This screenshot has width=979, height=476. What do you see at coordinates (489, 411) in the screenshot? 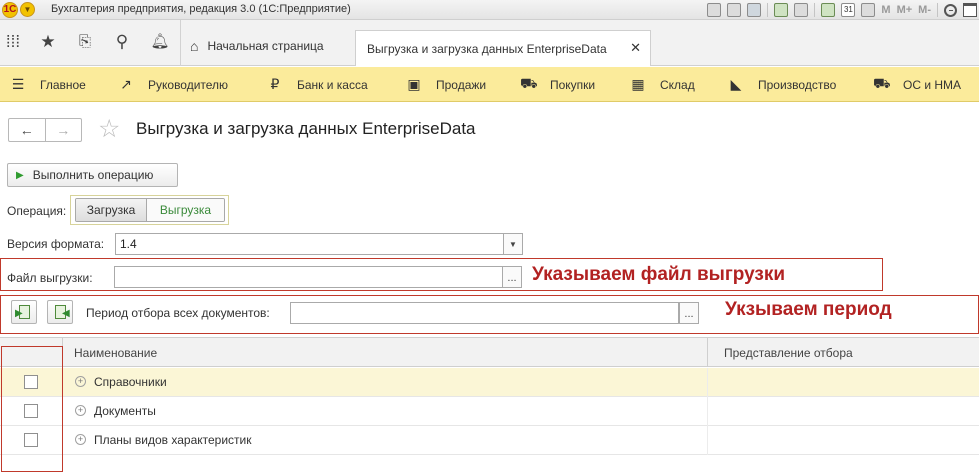
I see `table-row: + Документы` at bounding box center [489, 411].